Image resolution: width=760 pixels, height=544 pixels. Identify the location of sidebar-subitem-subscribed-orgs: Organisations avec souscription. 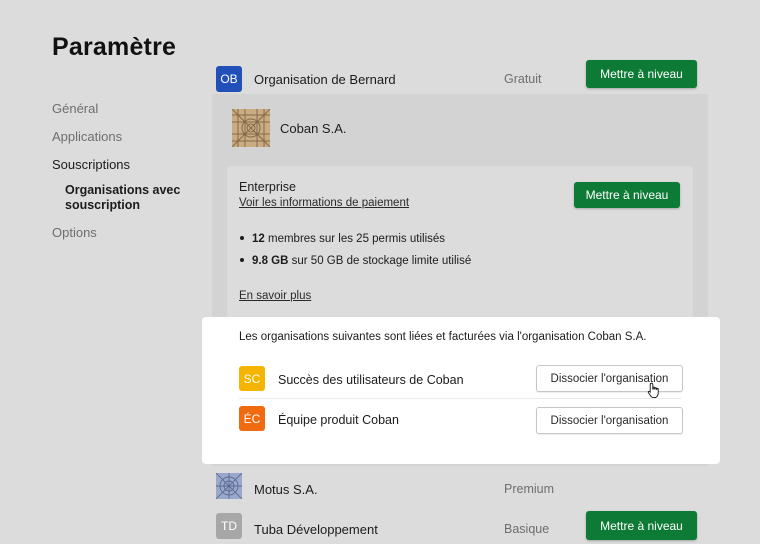
(130, 198).